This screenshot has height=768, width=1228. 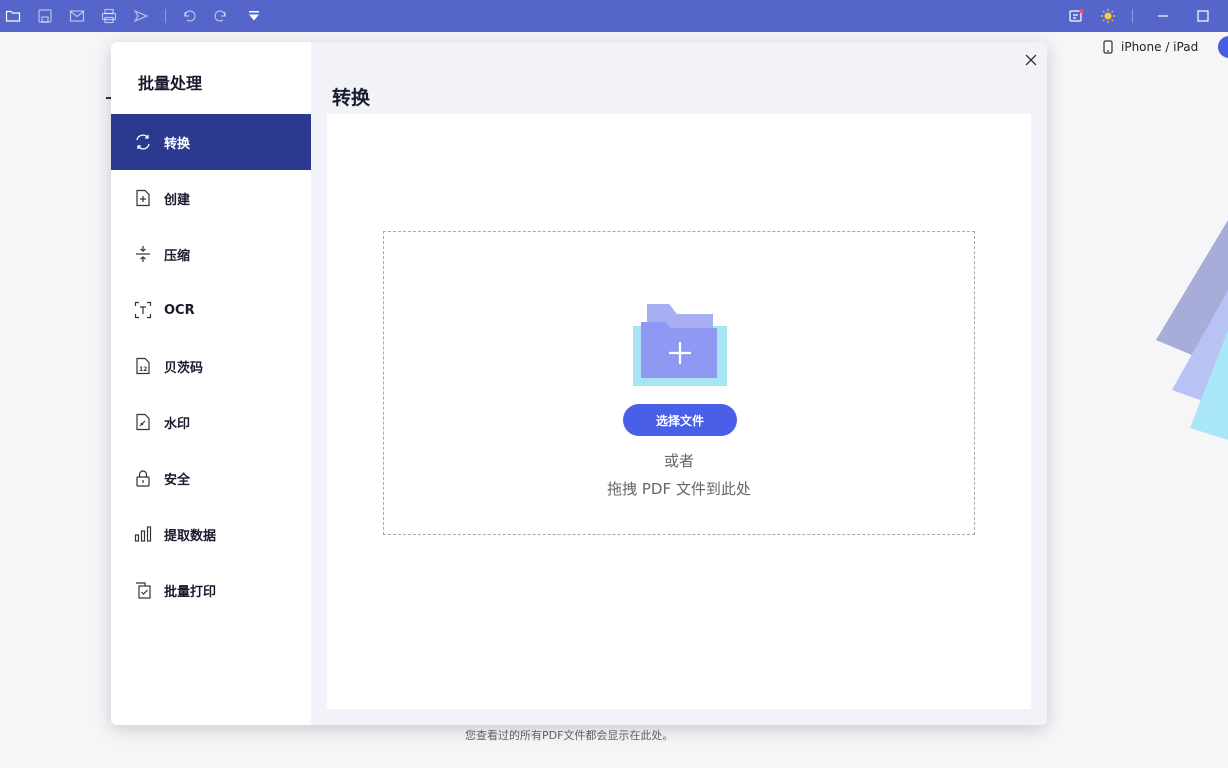 I want to click on avatar, so click(x=1223, y=47).